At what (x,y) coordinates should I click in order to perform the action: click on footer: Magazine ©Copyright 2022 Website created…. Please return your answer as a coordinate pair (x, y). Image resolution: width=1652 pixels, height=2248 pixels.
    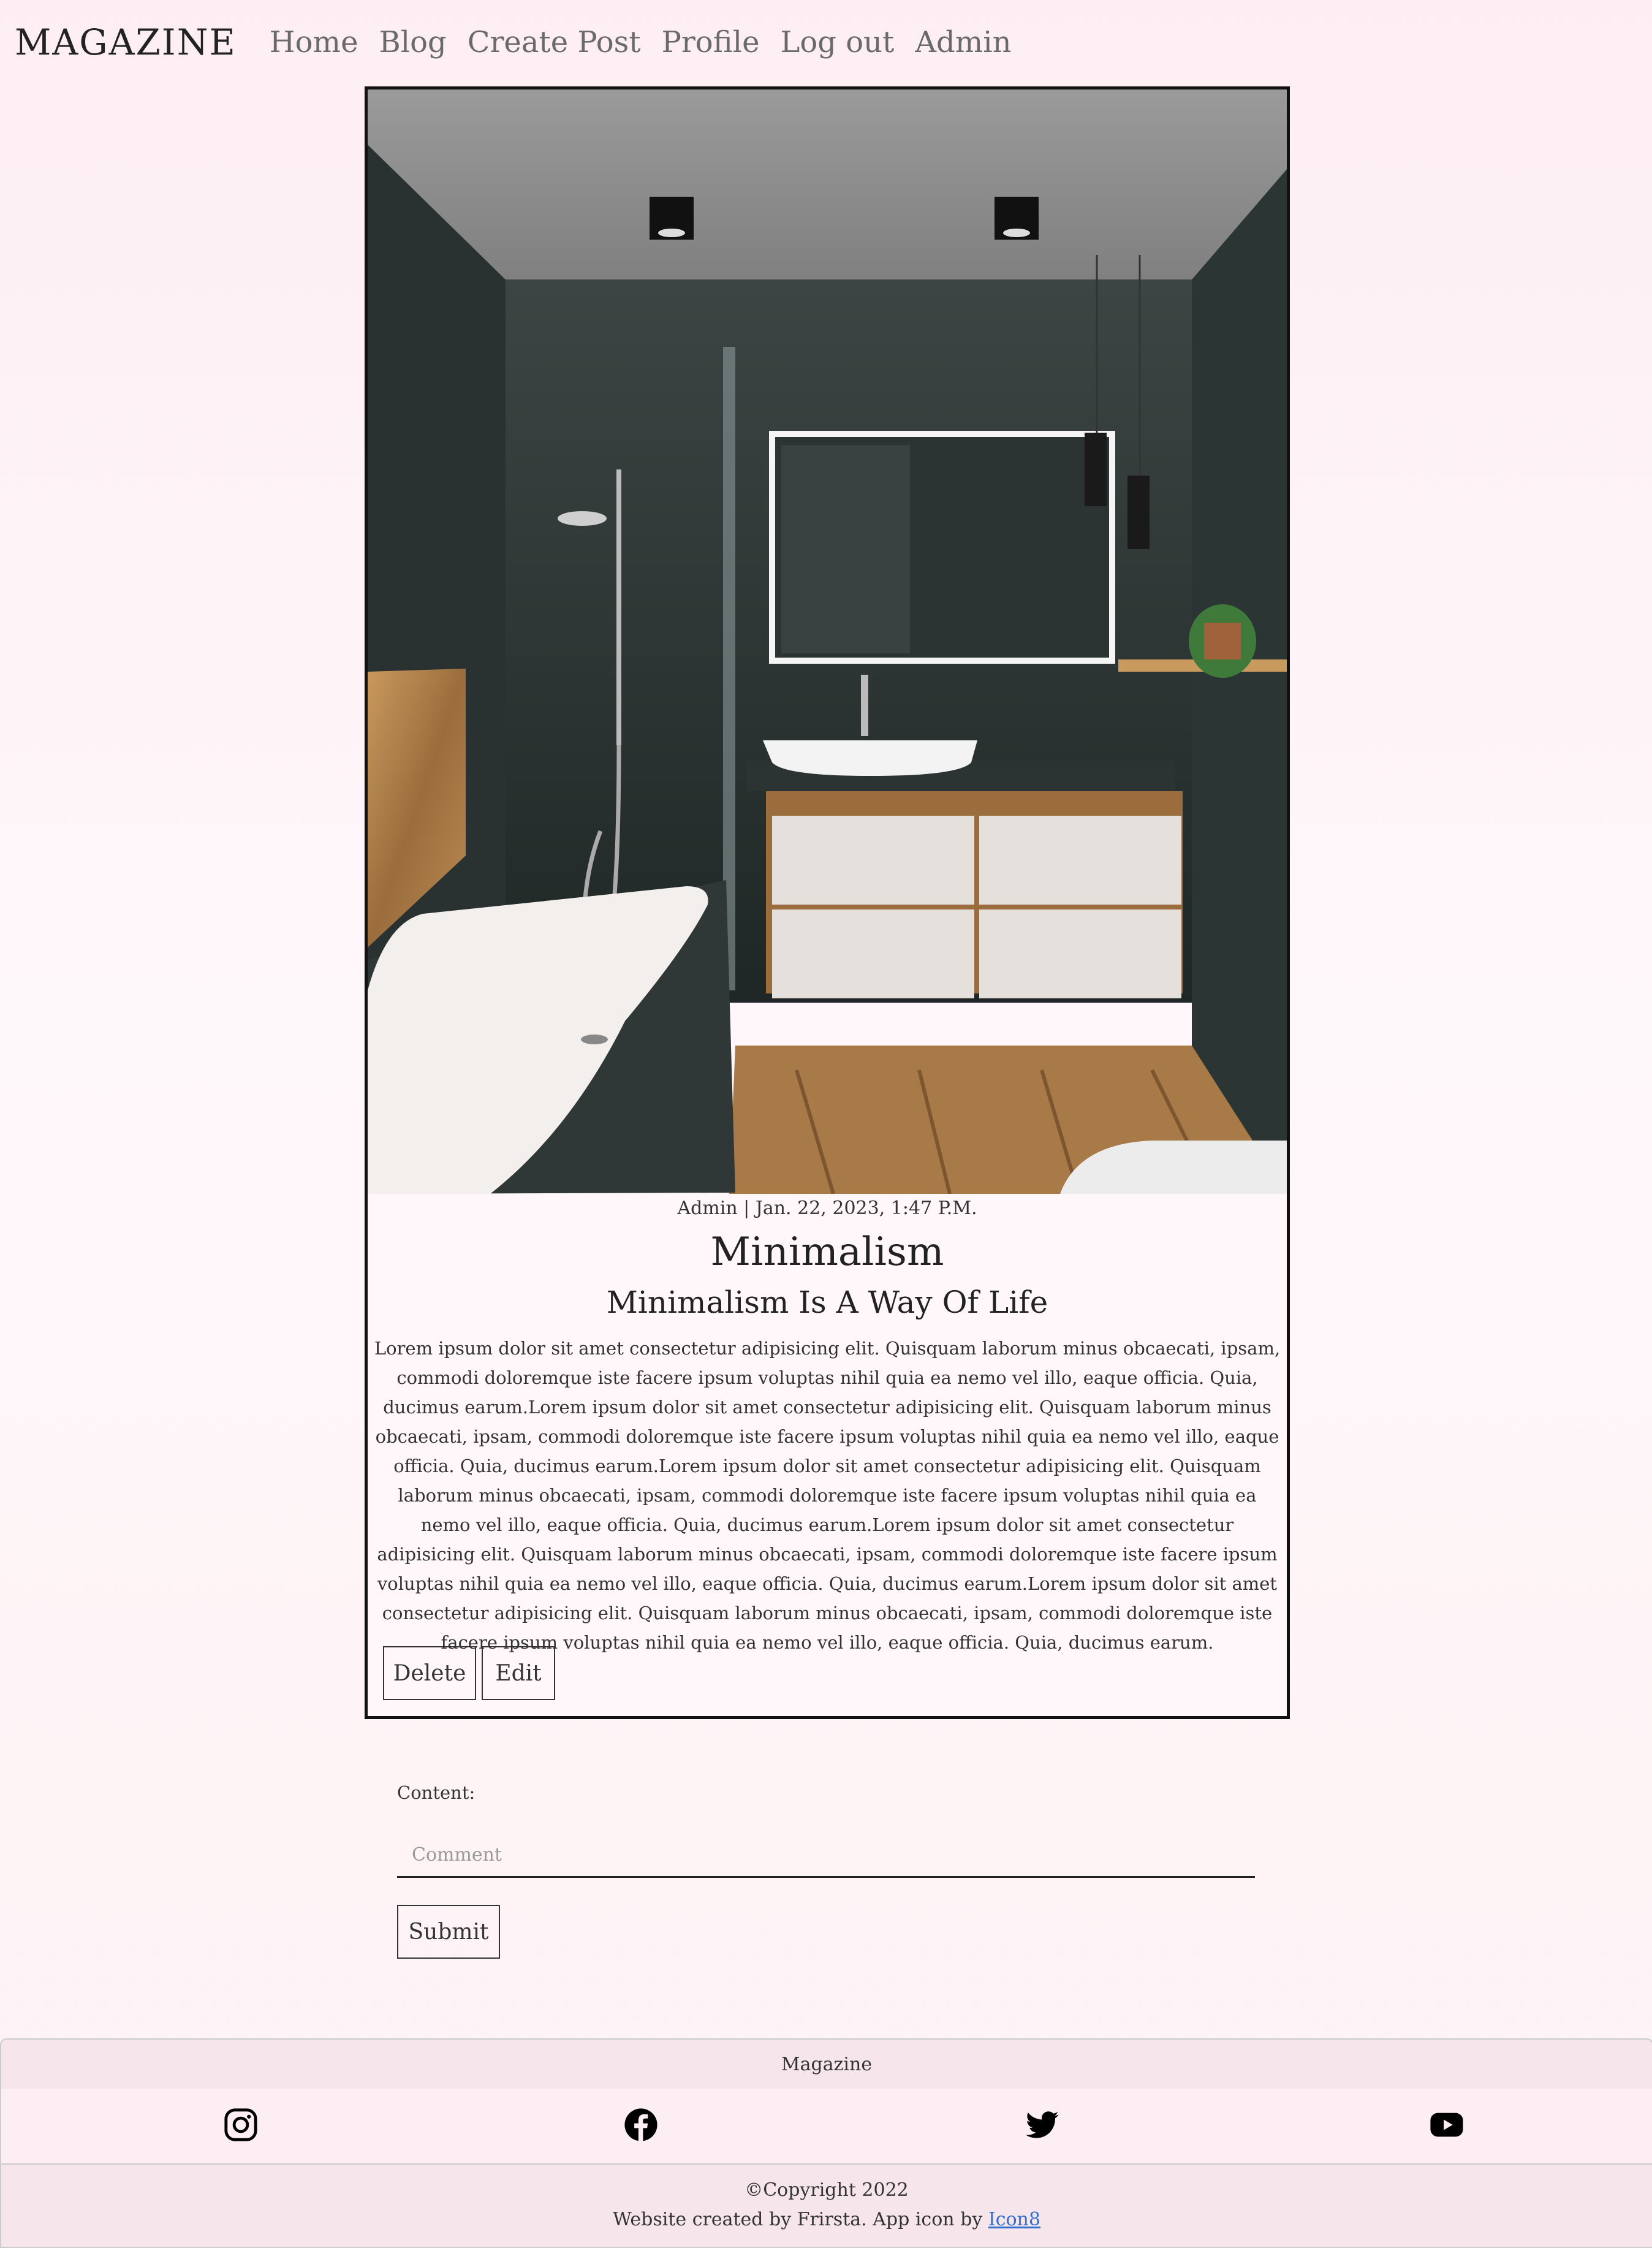
    Looking at the image, I should click on (826, 2143).